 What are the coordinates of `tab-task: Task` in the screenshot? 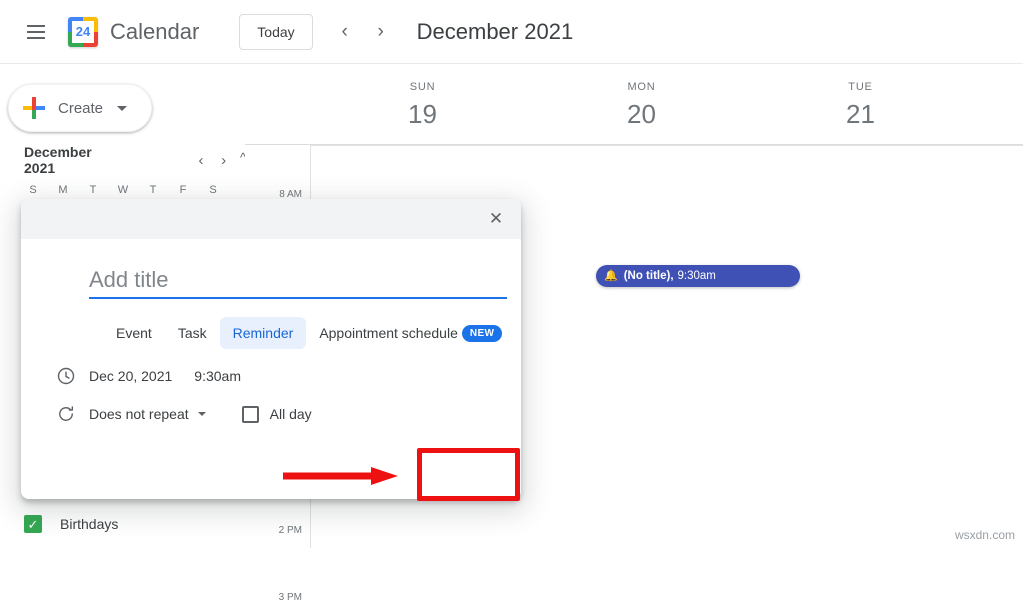 It's located at (192, 333).